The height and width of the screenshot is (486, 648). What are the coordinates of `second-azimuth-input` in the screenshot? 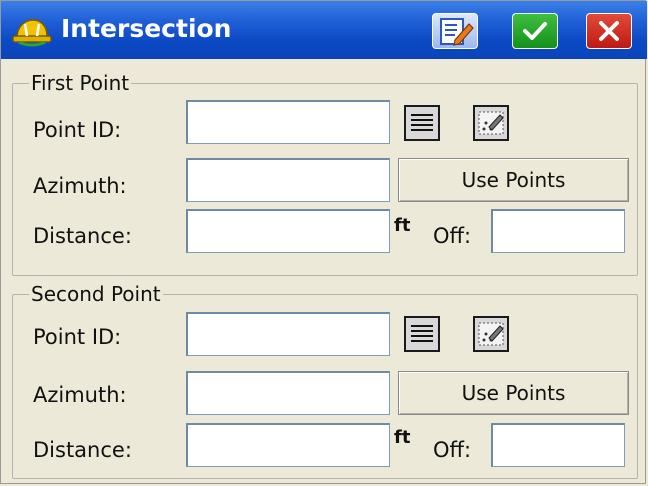 It's located at (288, 393).